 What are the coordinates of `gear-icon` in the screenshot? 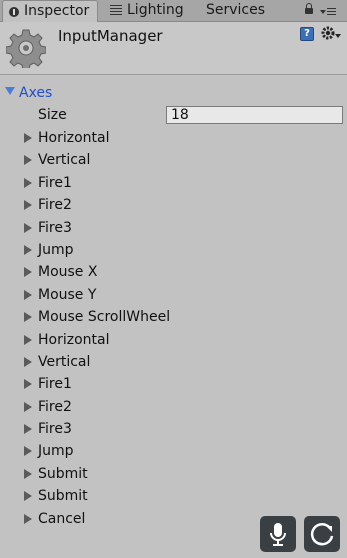 It's located at (26, 48).